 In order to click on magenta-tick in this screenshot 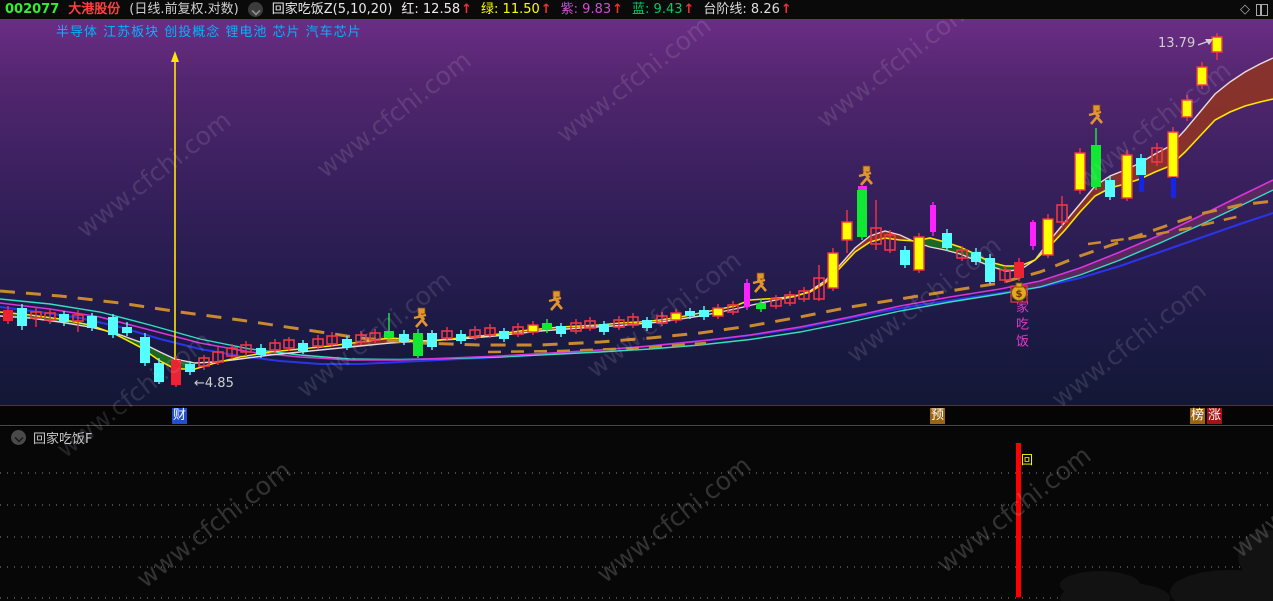, I will do `click(862, 188)`.